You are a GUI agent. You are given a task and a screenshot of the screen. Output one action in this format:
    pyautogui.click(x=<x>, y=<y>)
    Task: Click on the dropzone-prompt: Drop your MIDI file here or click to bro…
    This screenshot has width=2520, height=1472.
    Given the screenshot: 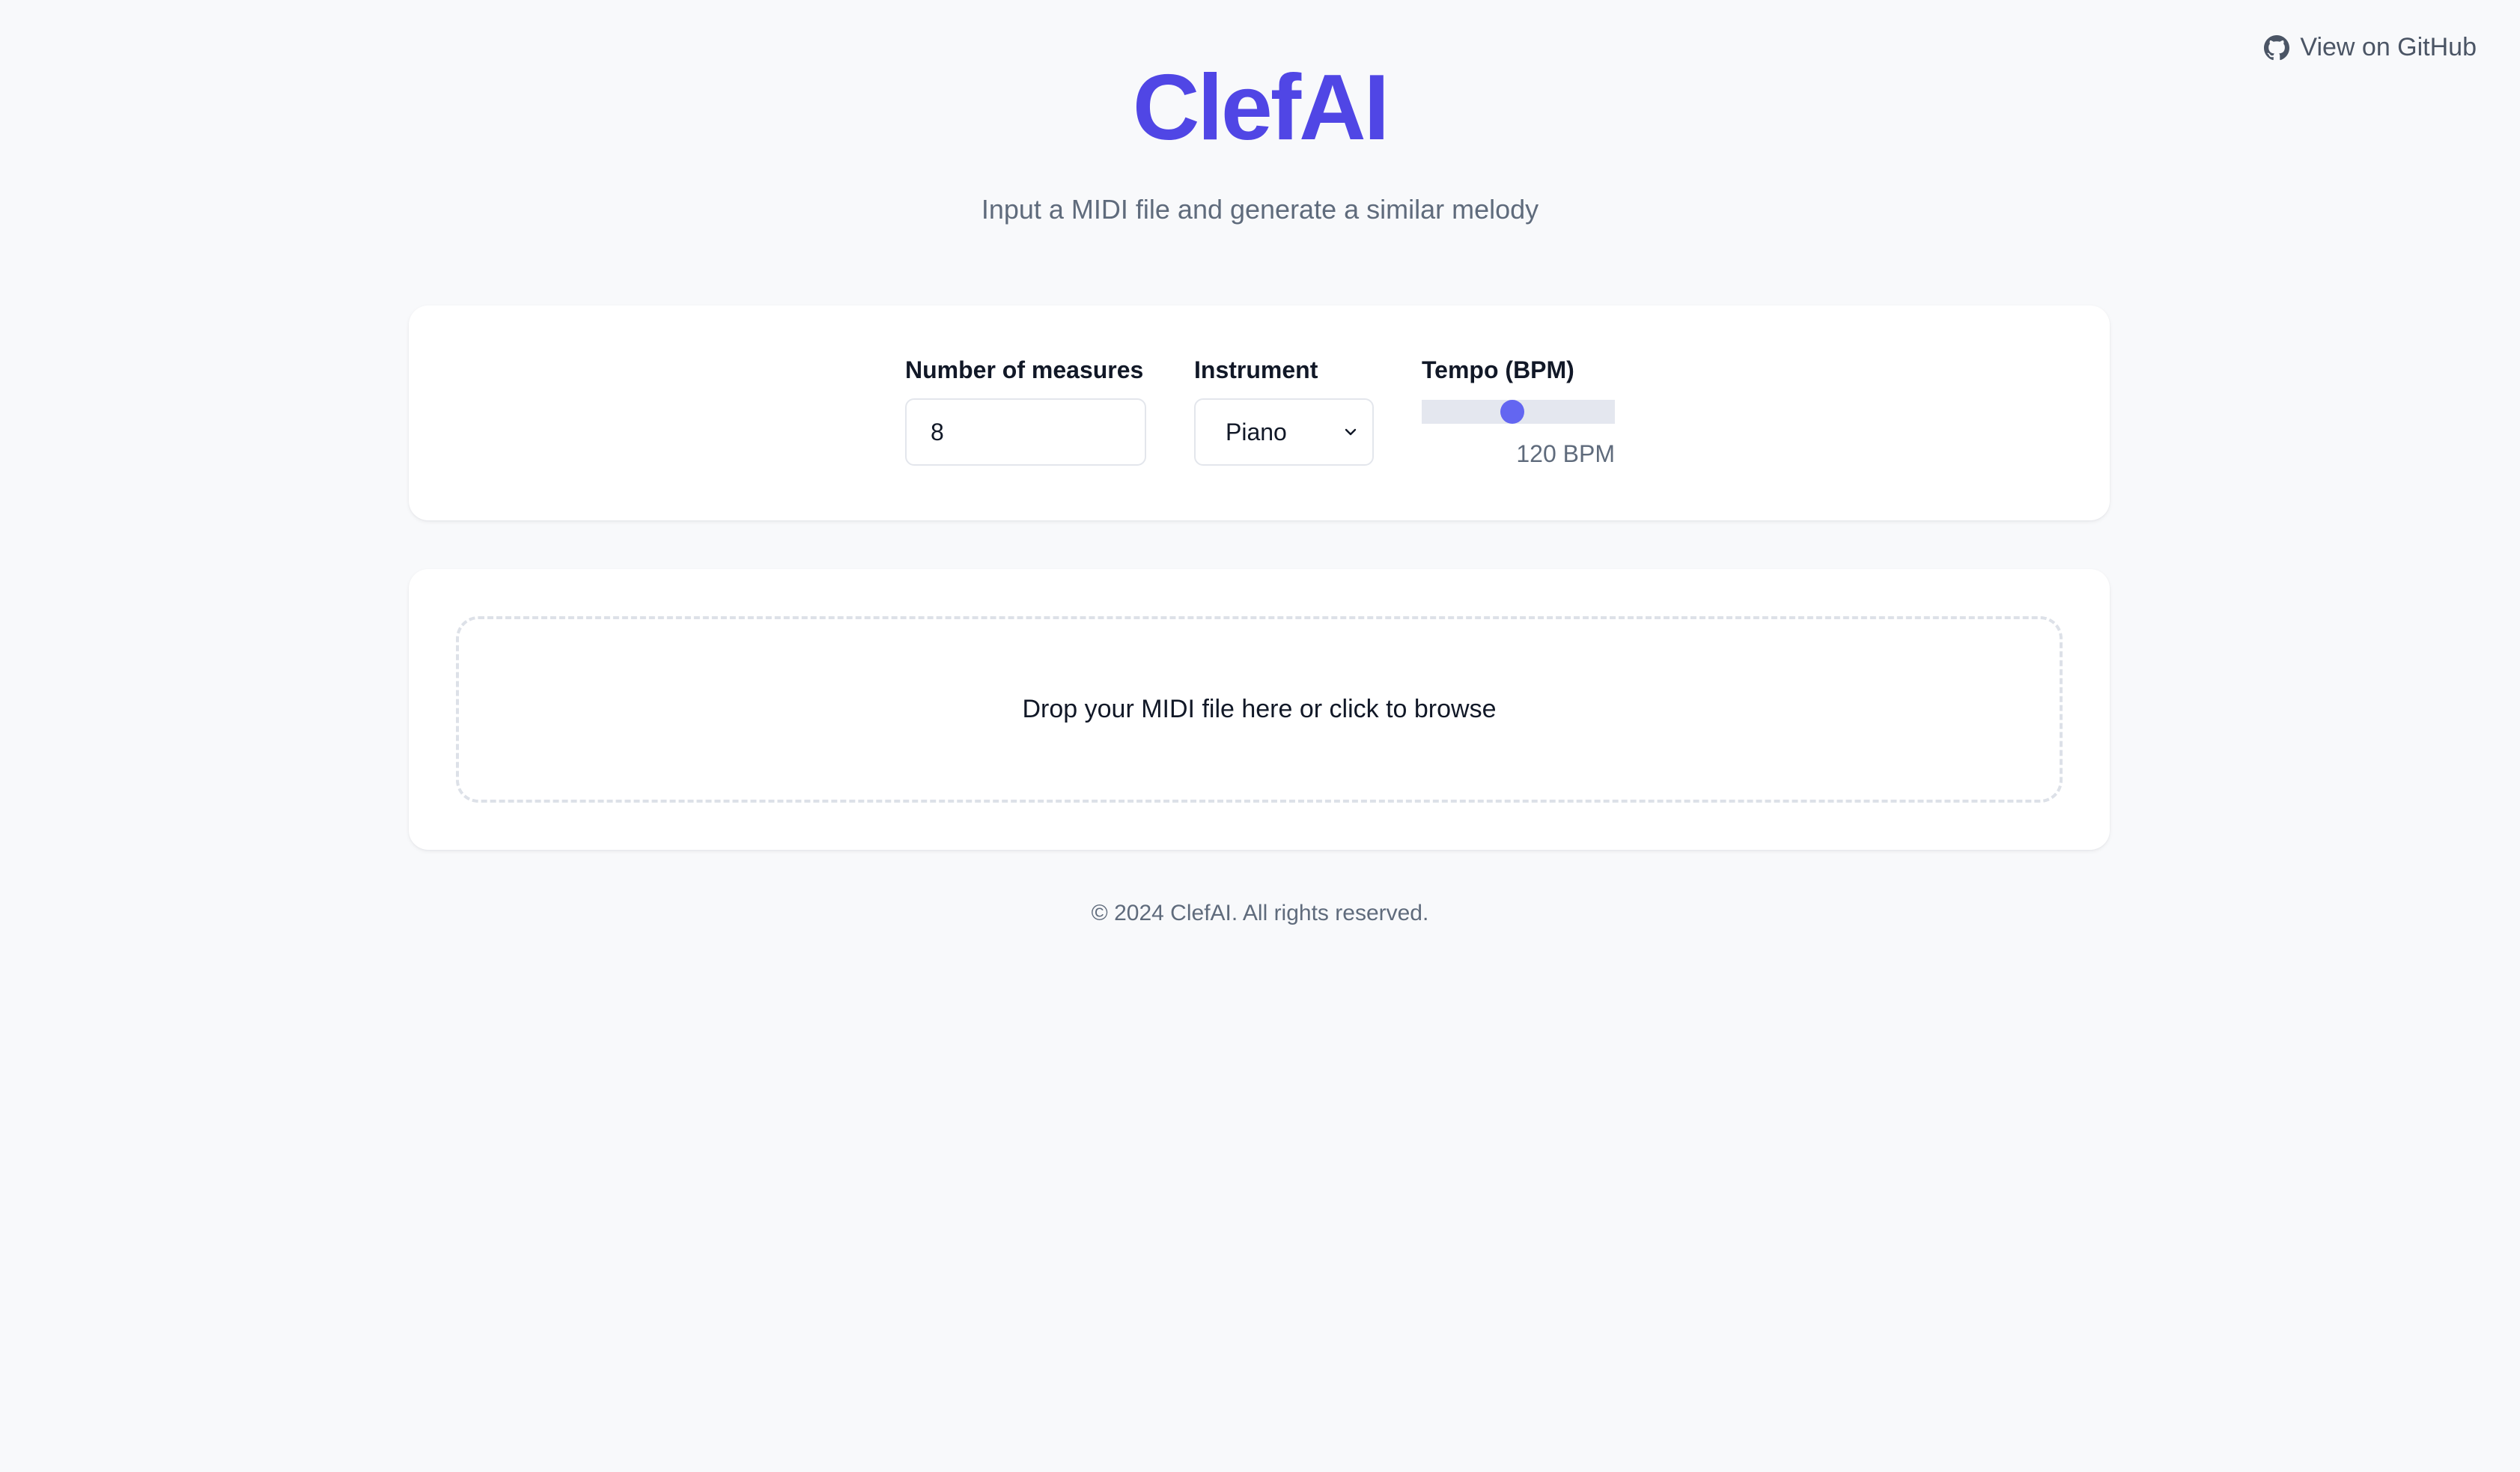 What is the action you would take?
    pyautogui.click(x=1259, y=709)
    